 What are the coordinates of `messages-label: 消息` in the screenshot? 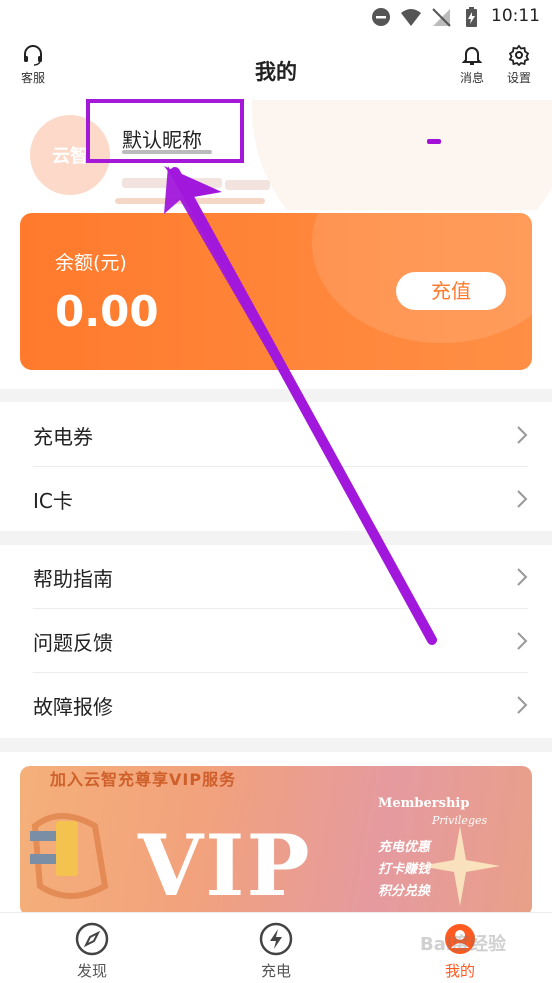 It's located at (471, 78).